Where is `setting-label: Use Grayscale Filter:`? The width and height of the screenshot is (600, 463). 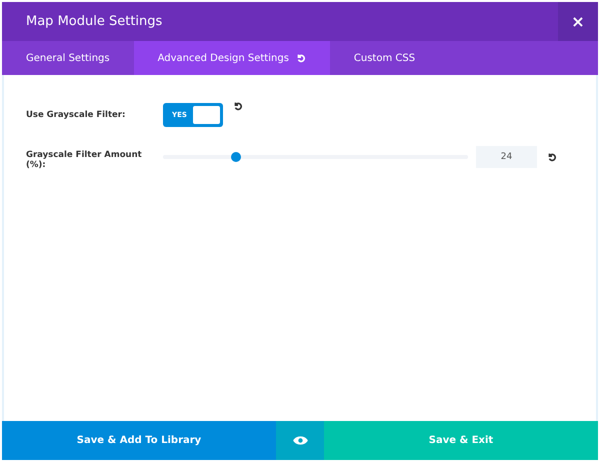
setting-label: Use Grayscale Filter: is located at coordinates (76, 115).